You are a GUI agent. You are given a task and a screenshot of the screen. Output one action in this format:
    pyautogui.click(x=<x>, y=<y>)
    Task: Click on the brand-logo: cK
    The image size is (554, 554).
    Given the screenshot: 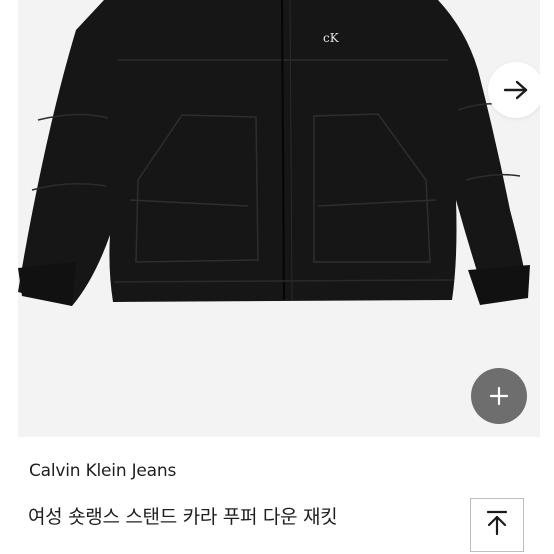 What is the action you would take?
    pyautogui.click(x=331, y=38)
    